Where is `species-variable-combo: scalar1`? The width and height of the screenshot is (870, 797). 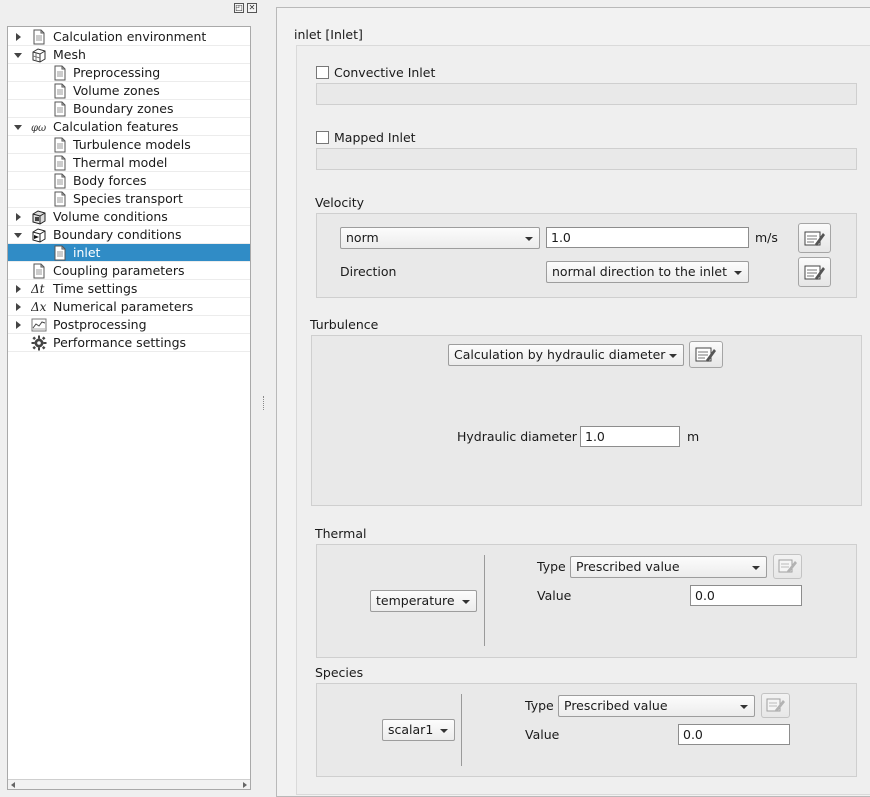
species-variable-combo: scalar1 is located at coordinates (418, 730).